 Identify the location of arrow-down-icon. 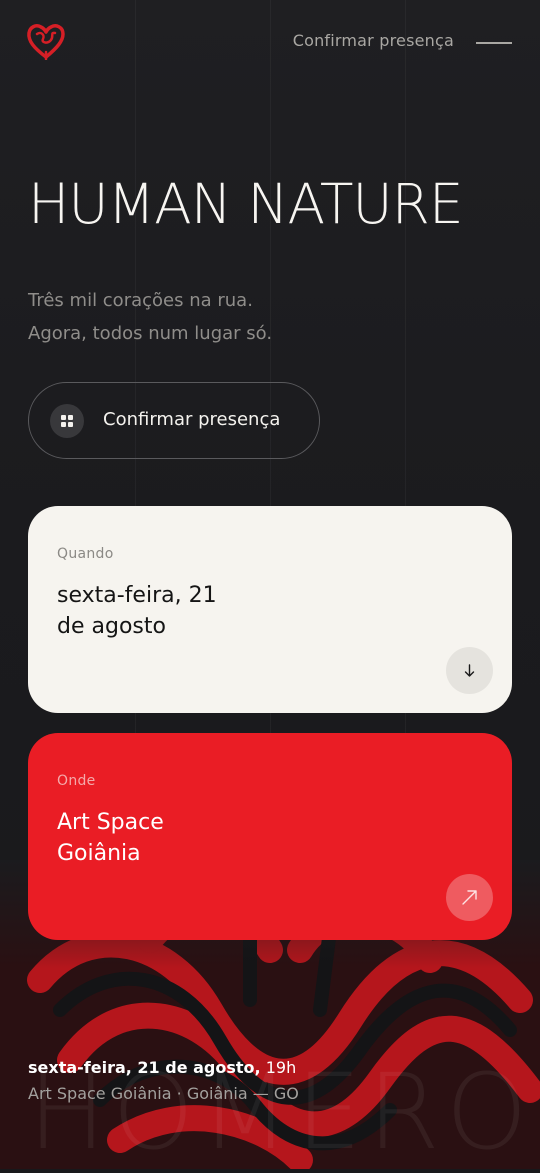
(469, 670).